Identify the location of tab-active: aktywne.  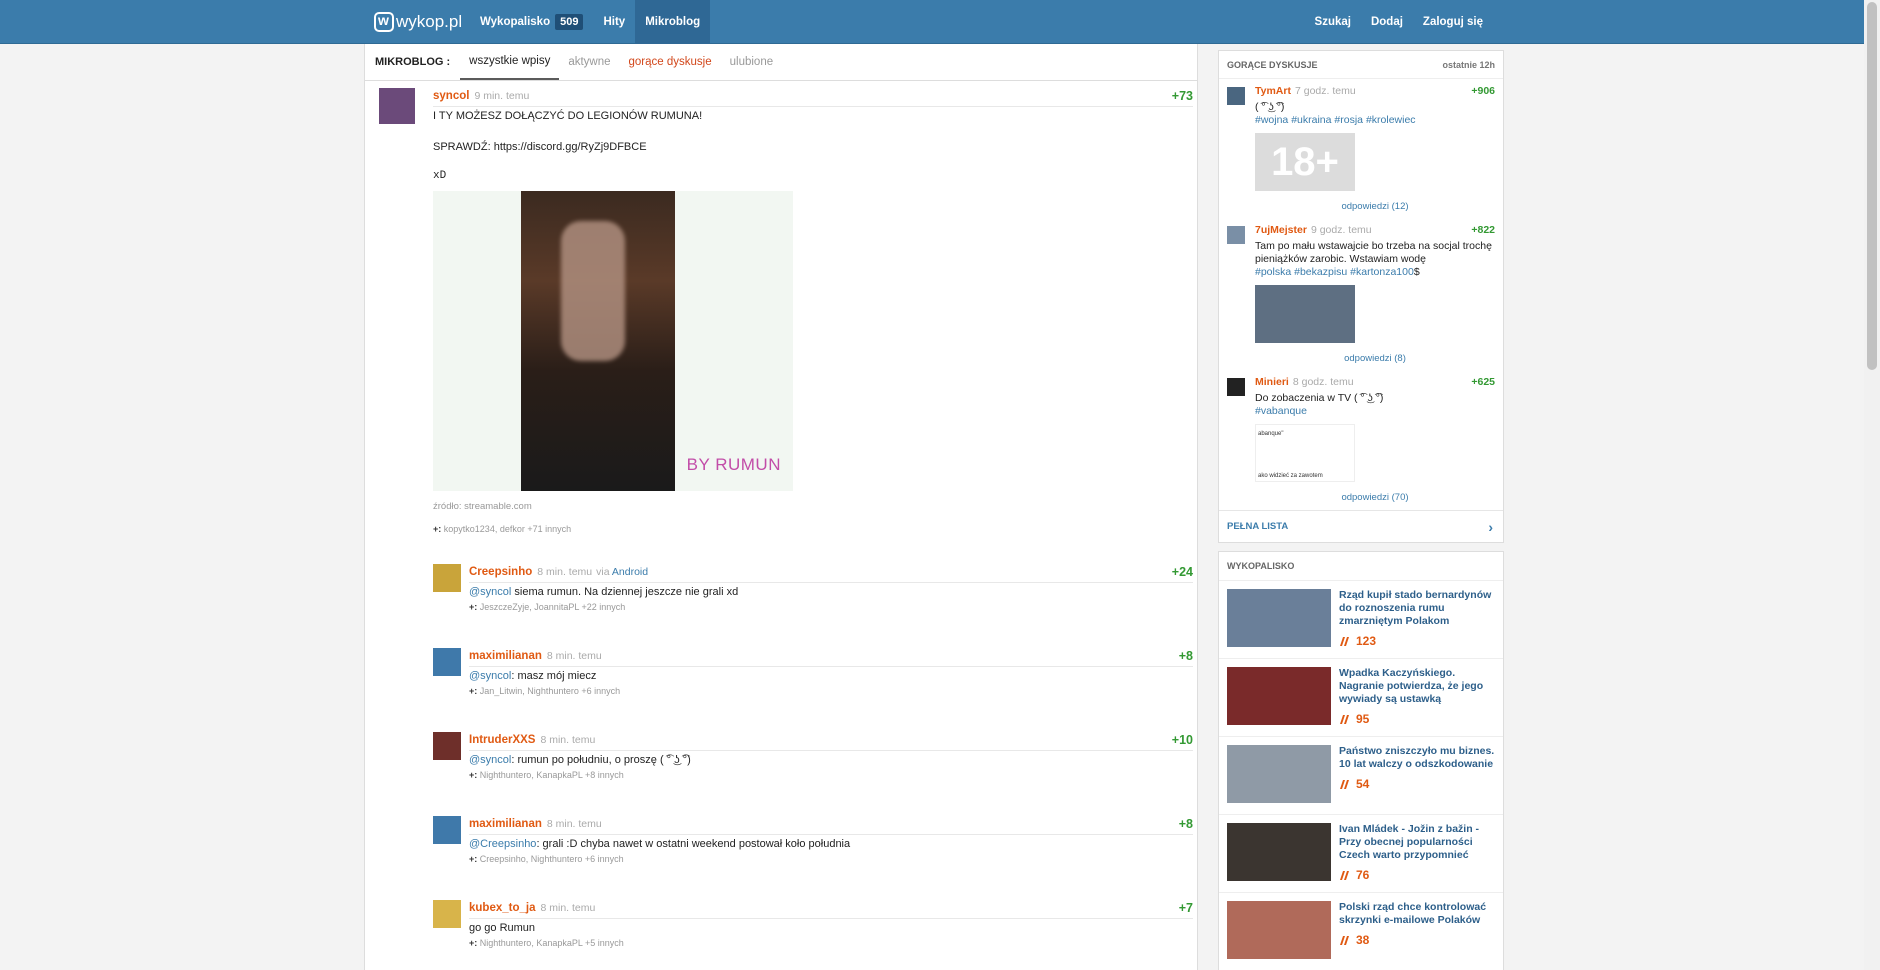
(589, 62).